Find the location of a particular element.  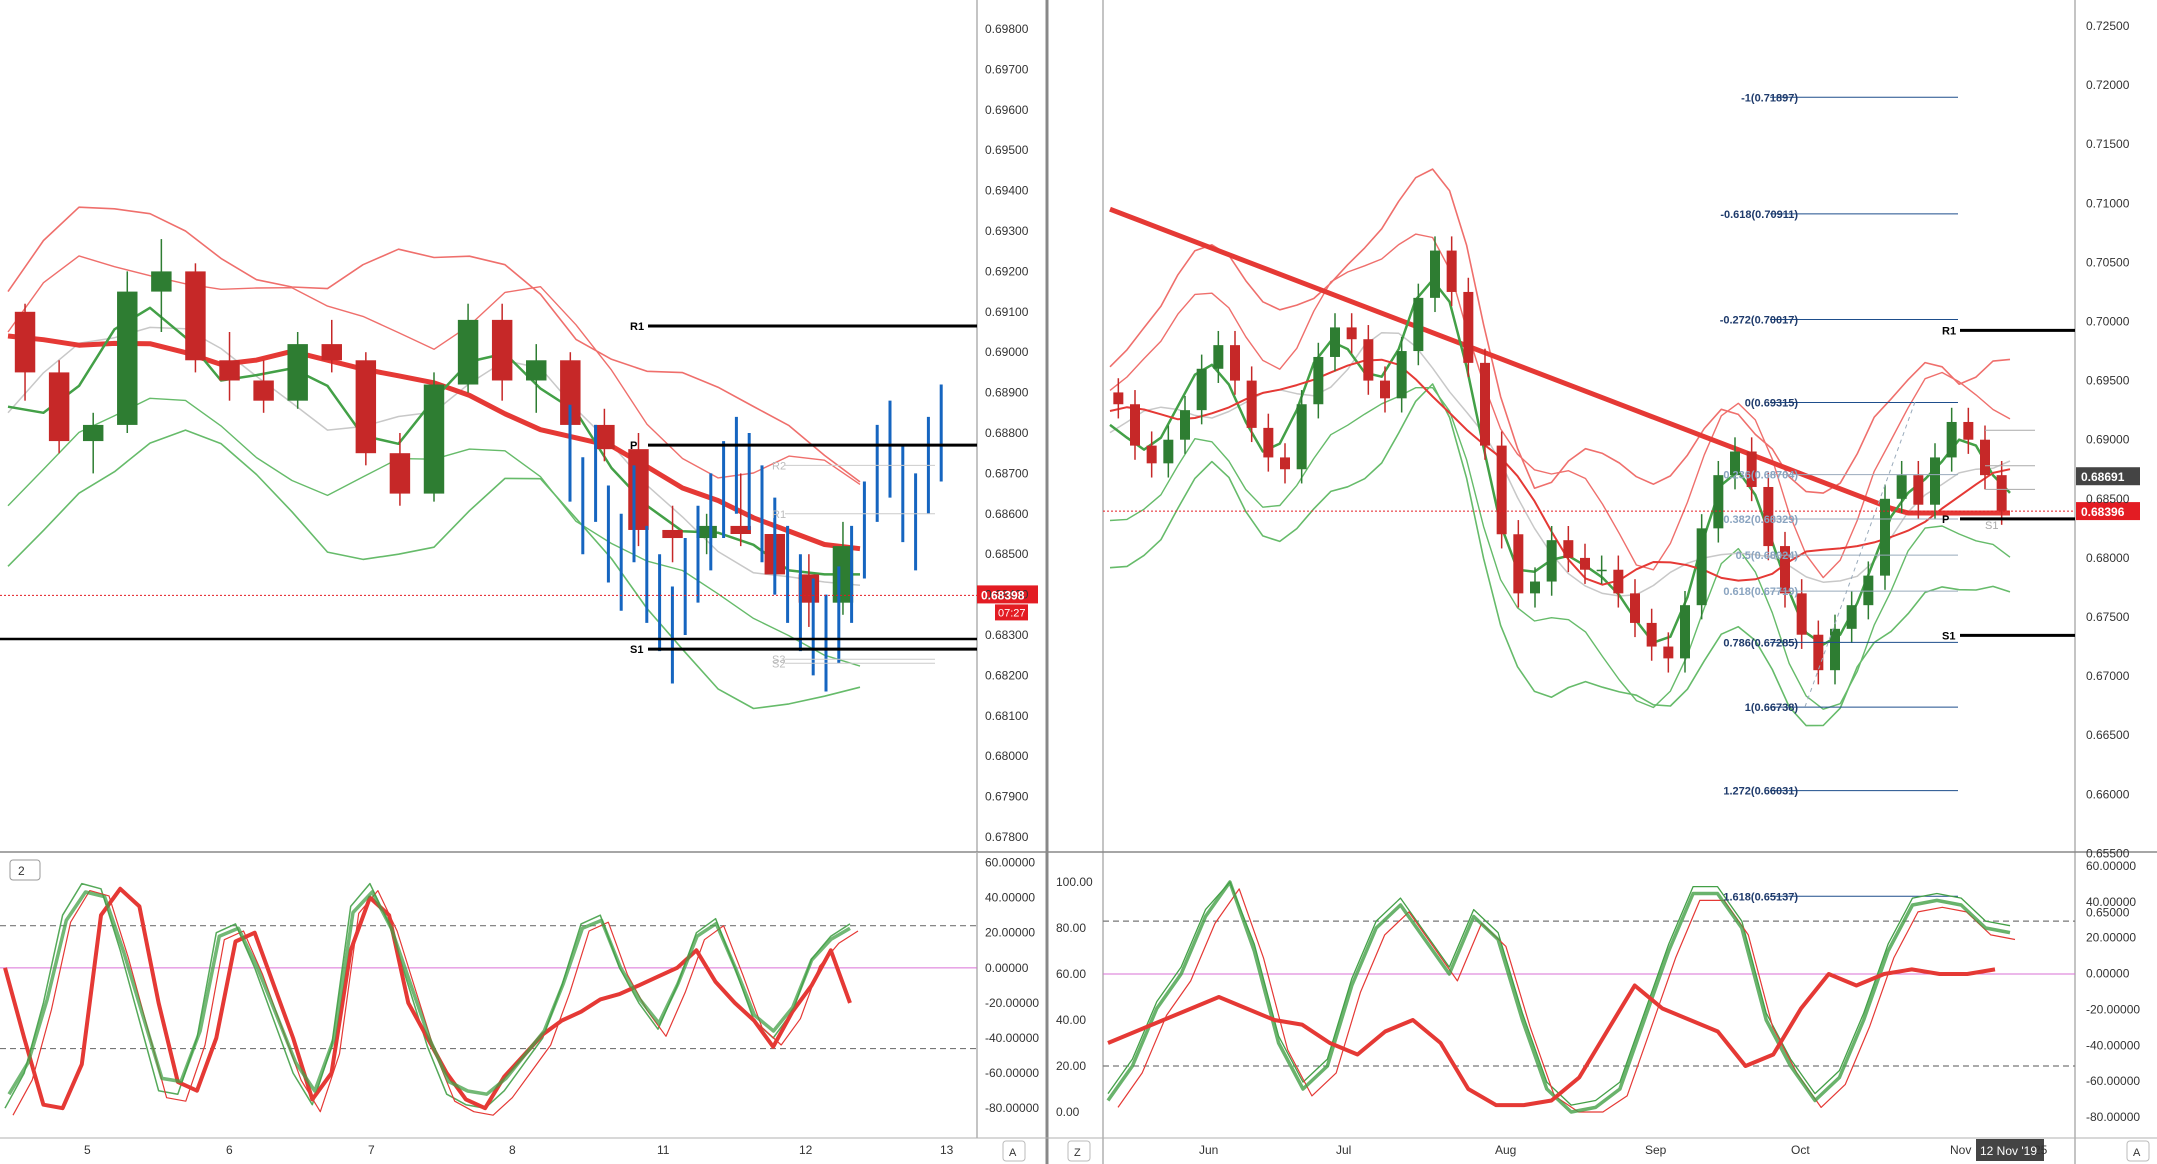

right-osc-left-tick-label: 0.00 is located at coordinates (1068, 1112).